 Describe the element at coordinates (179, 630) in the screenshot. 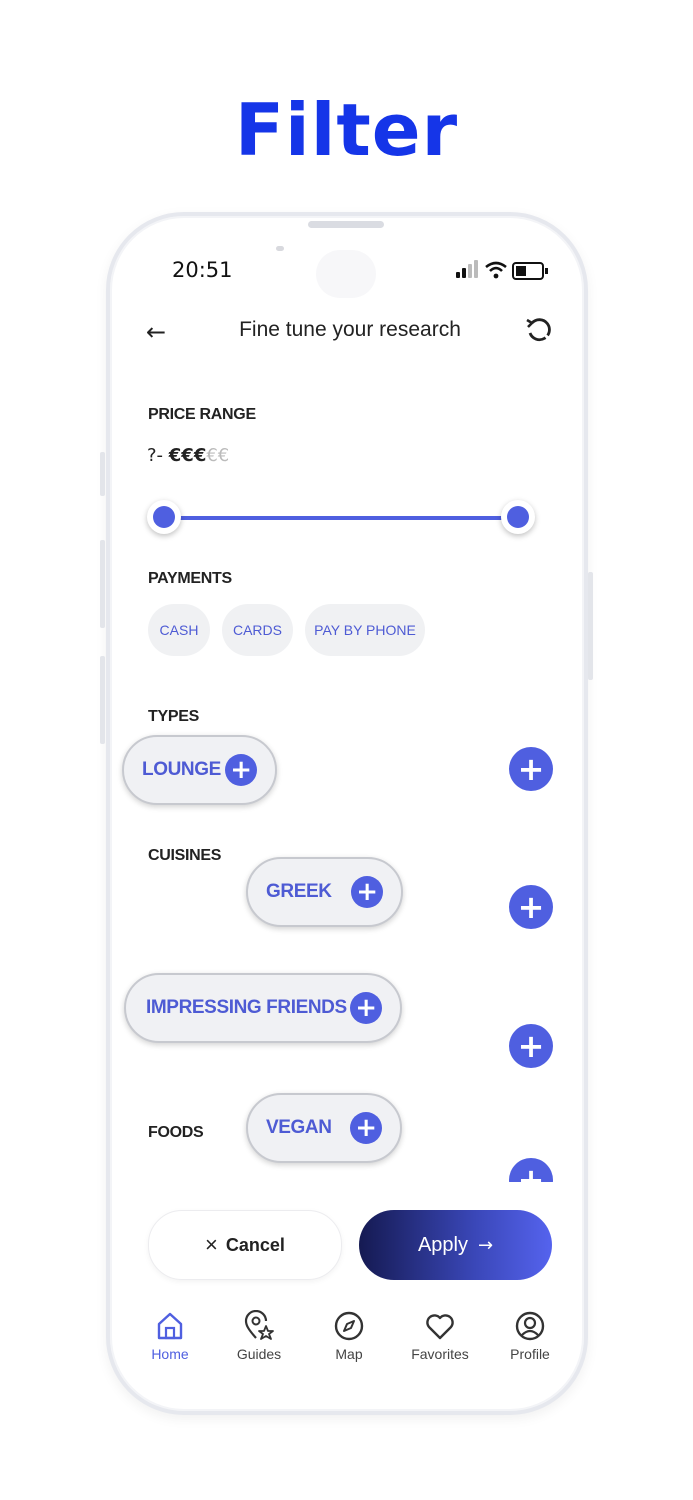

I see `payment-chip-cash: CASH` at that location.